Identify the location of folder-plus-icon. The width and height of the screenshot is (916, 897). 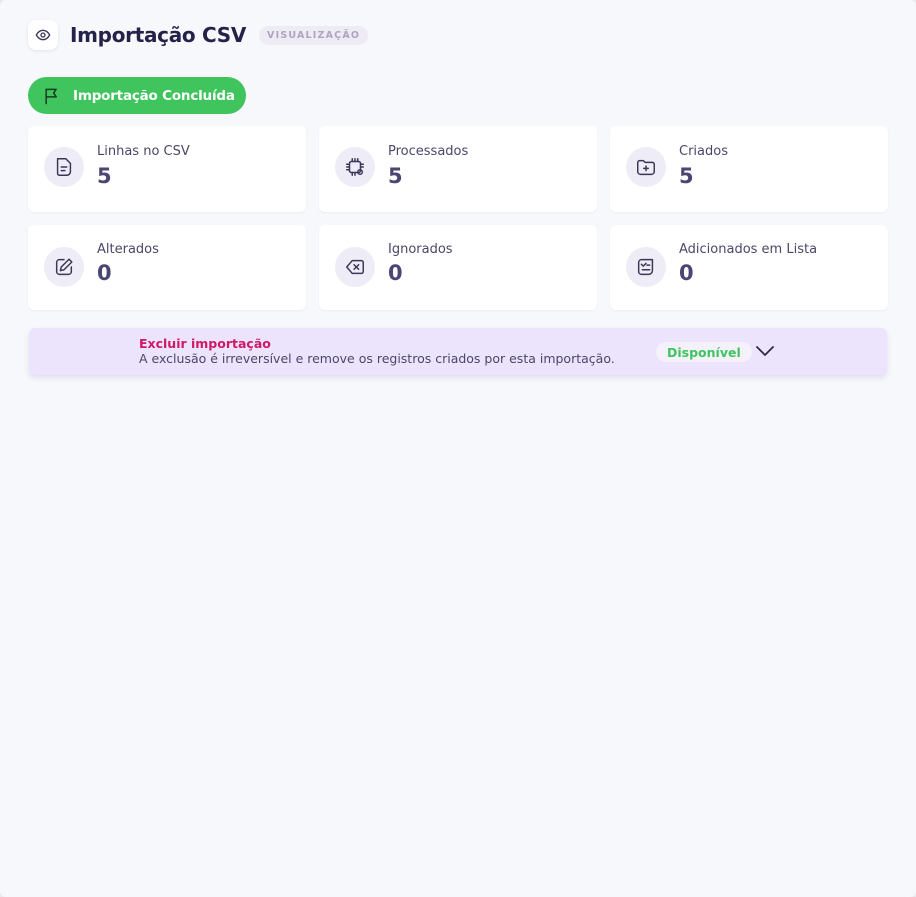
(646, 167).